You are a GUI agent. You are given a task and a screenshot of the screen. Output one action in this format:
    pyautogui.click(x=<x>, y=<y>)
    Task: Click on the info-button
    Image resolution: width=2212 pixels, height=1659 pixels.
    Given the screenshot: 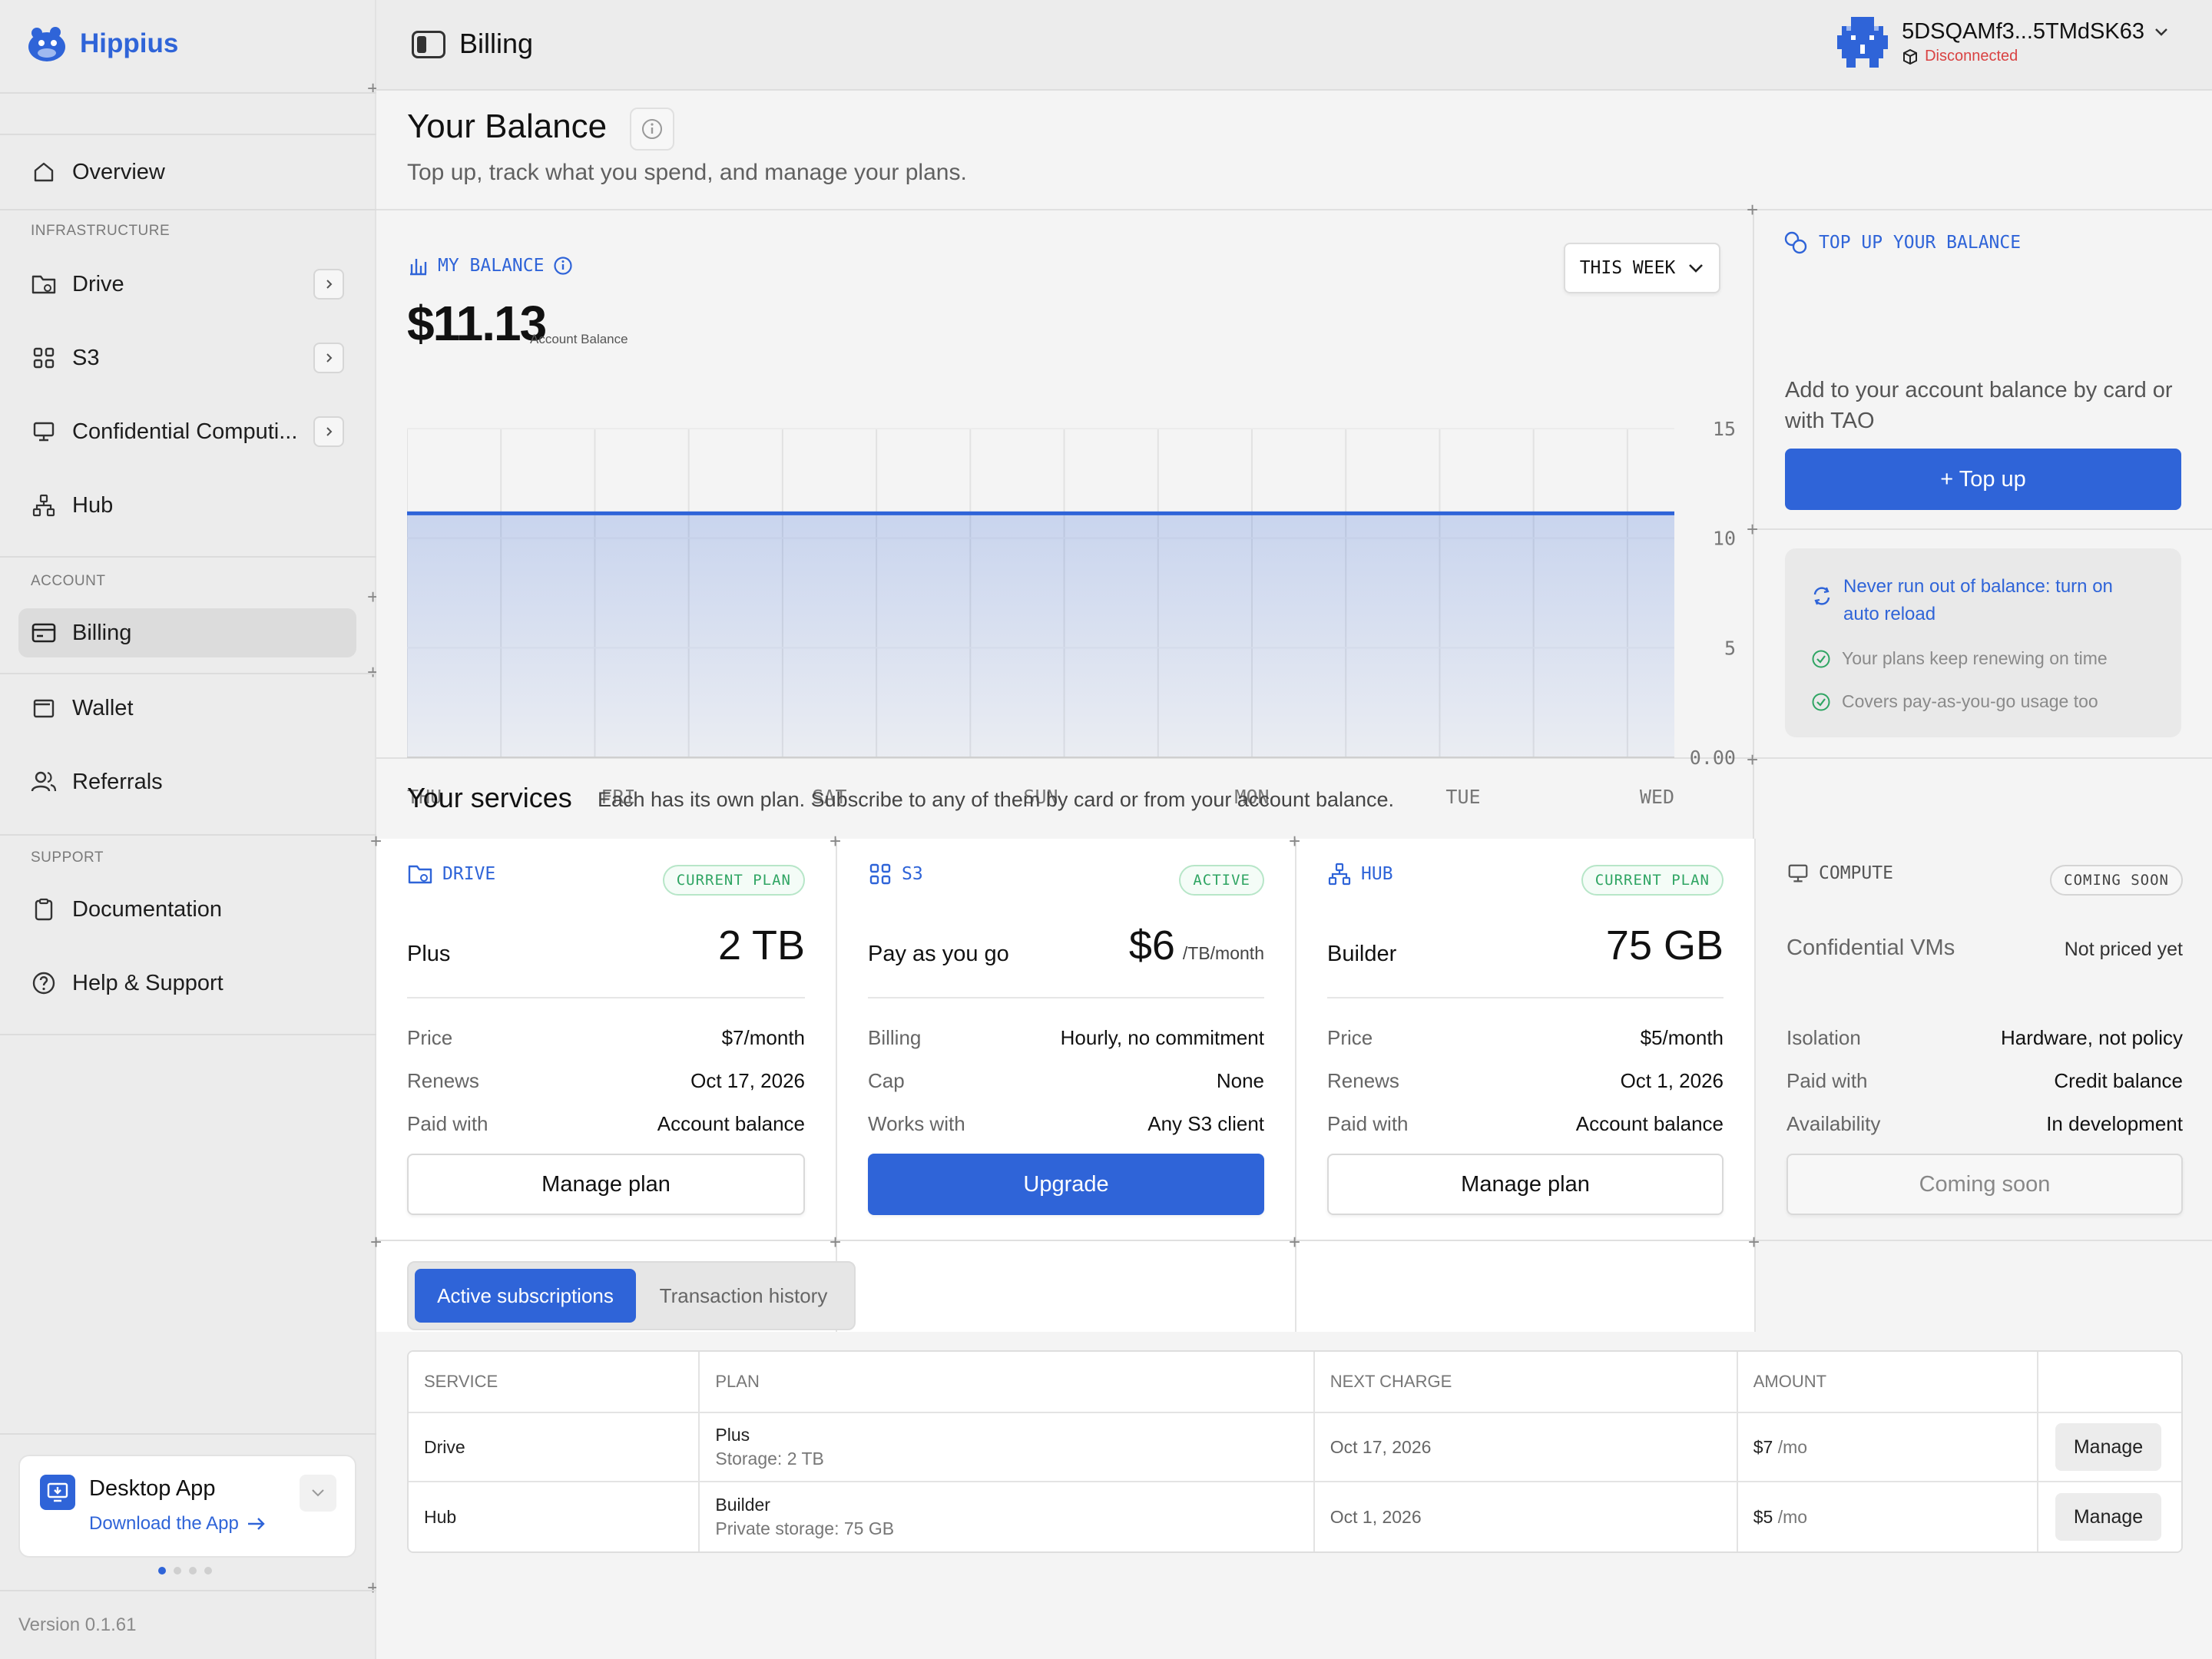 What is the action you would take?
    pyautogui.click(x=652, y=129)
    